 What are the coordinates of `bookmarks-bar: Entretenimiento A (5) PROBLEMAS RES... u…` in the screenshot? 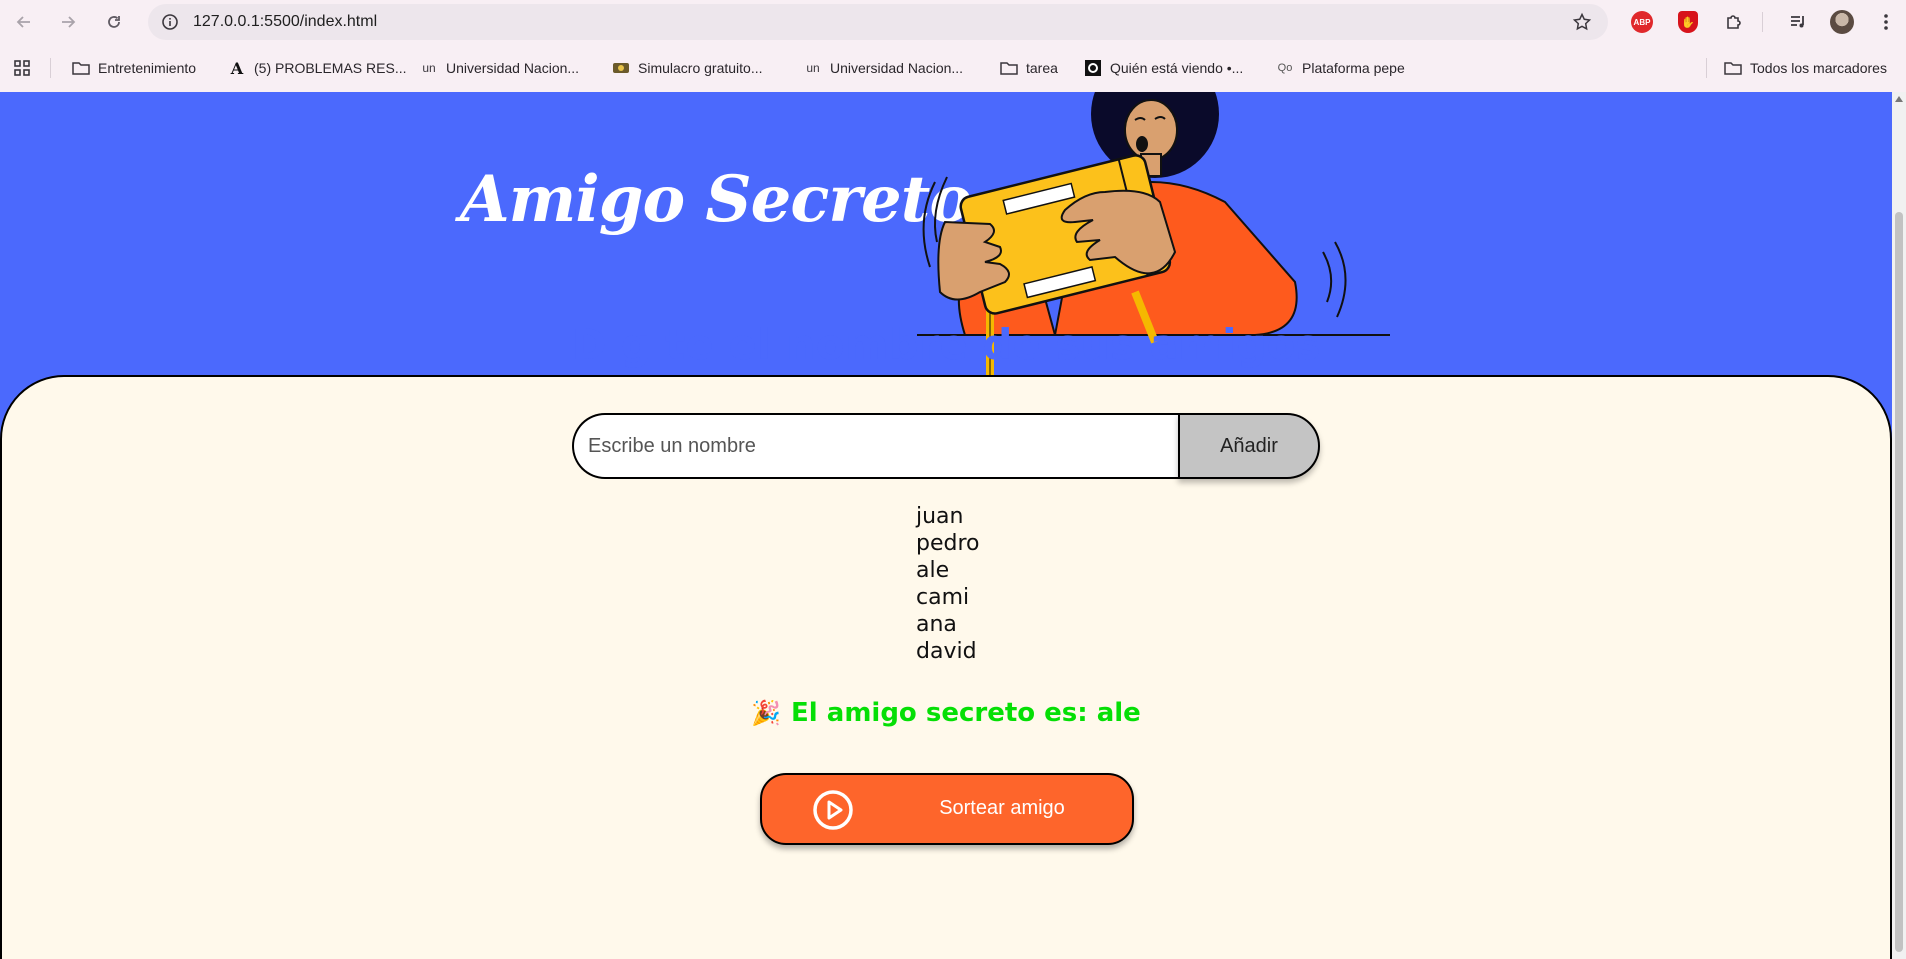 It's located at (953, 68).